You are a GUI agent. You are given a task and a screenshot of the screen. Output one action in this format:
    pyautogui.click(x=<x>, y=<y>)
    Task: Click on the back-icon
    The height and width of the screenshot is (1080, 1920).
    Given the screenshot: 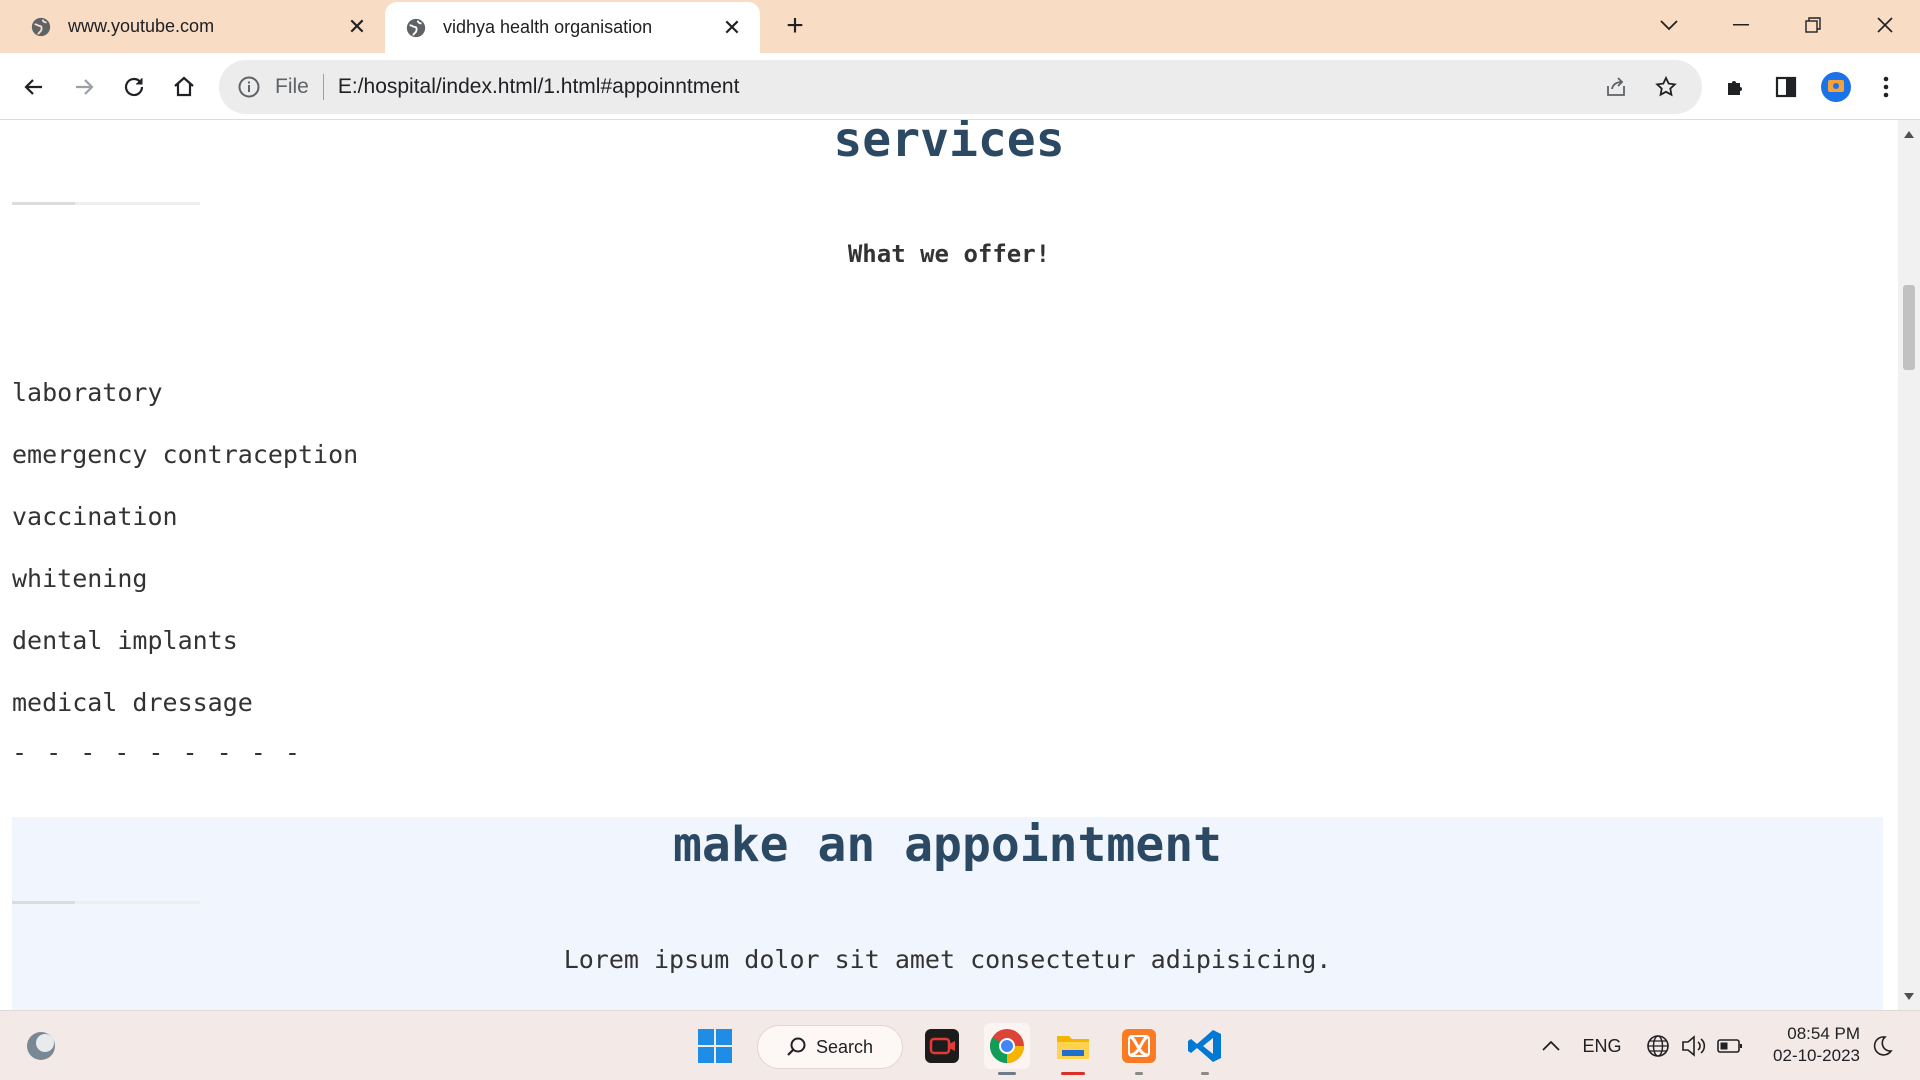 What is the action you would take?
    pyautogui.click(x=34, y=87)
    